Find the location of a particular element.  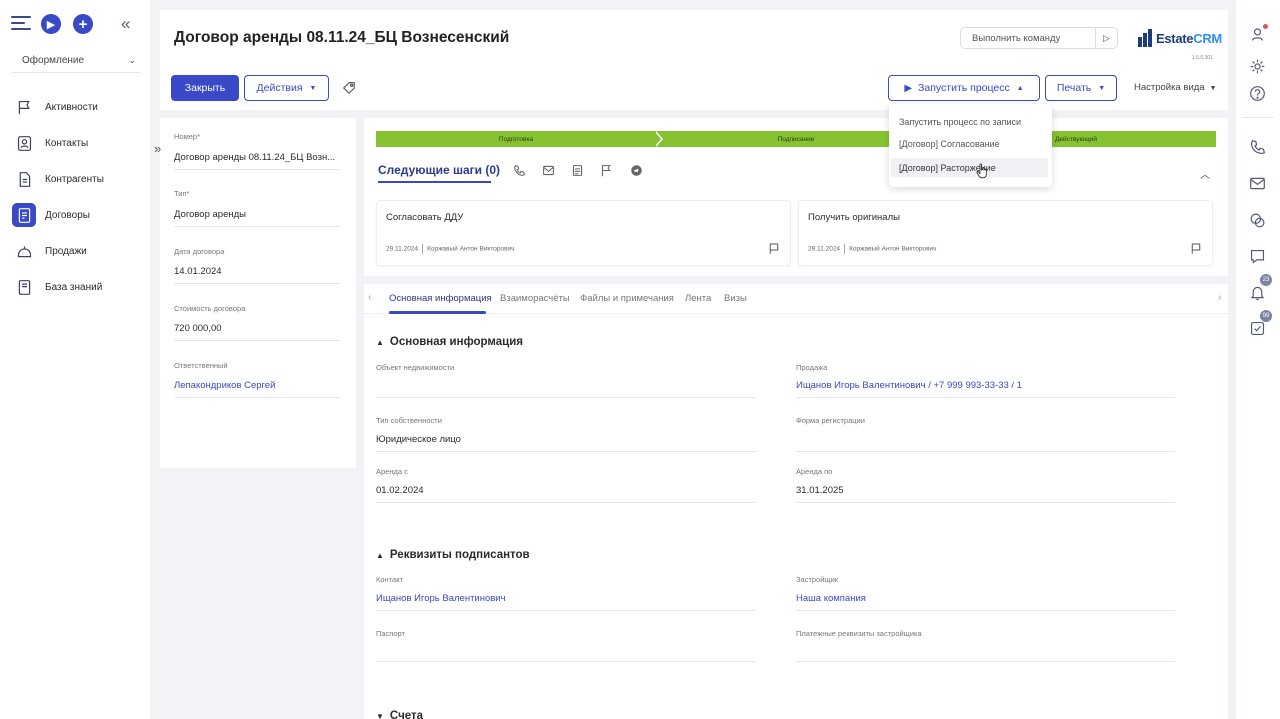

step-meta: 29.11.2024 Коржавый Антон Викторович is located at coordinates (450, 249).